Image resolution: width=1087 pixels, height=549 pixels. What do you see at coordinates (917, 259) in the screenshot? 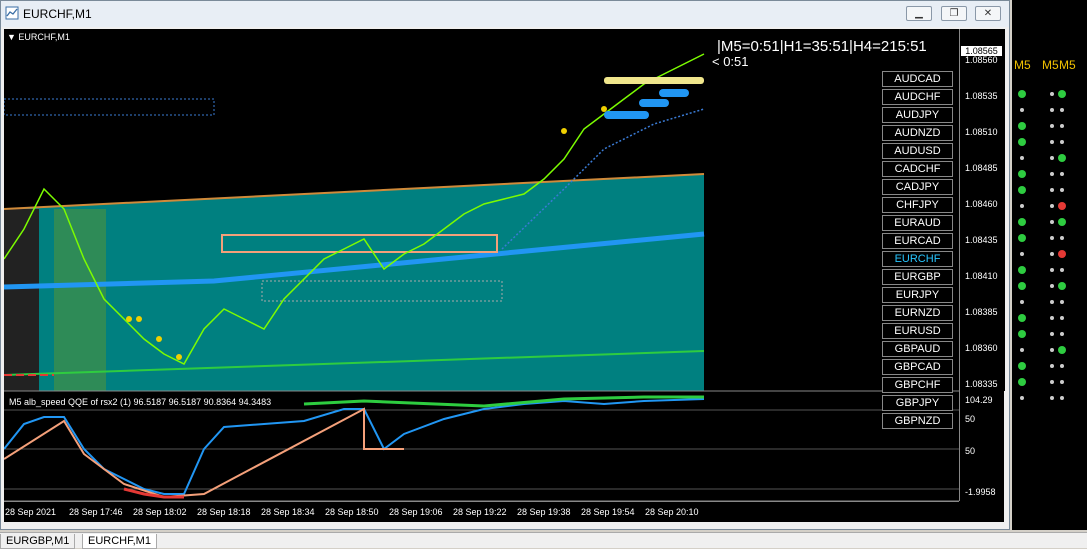
I see `symbol-button-eurchf: EURCHF` at bounding box center [917, 259].